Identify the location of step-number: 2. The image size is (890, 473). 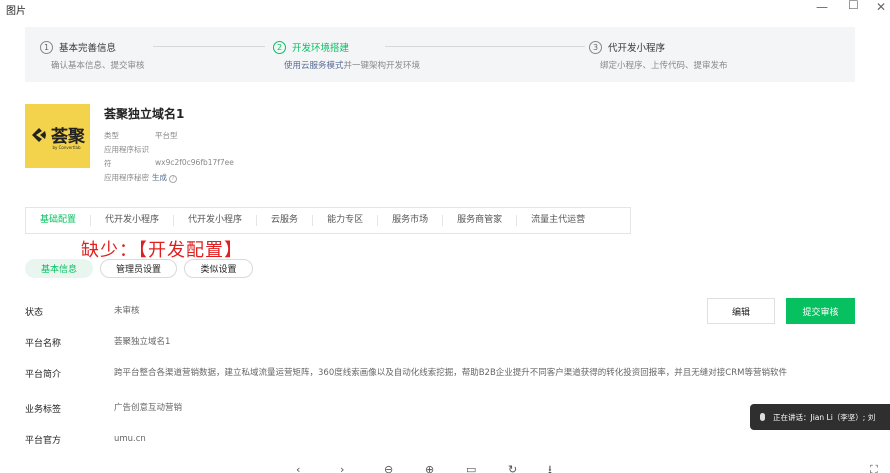
(279, 47).